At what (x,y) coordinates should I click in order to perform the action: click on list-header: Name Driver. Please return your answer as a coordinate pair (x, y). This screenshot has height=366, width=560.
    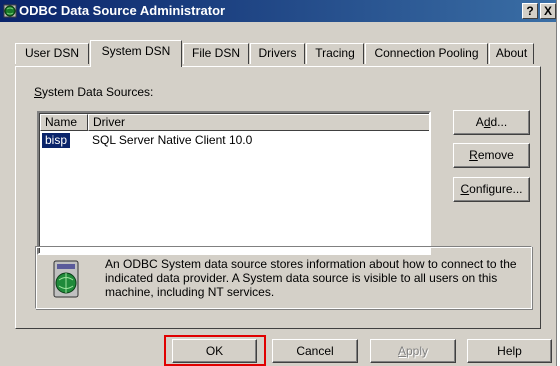
    Looking at the image, I should click on (234, 122).